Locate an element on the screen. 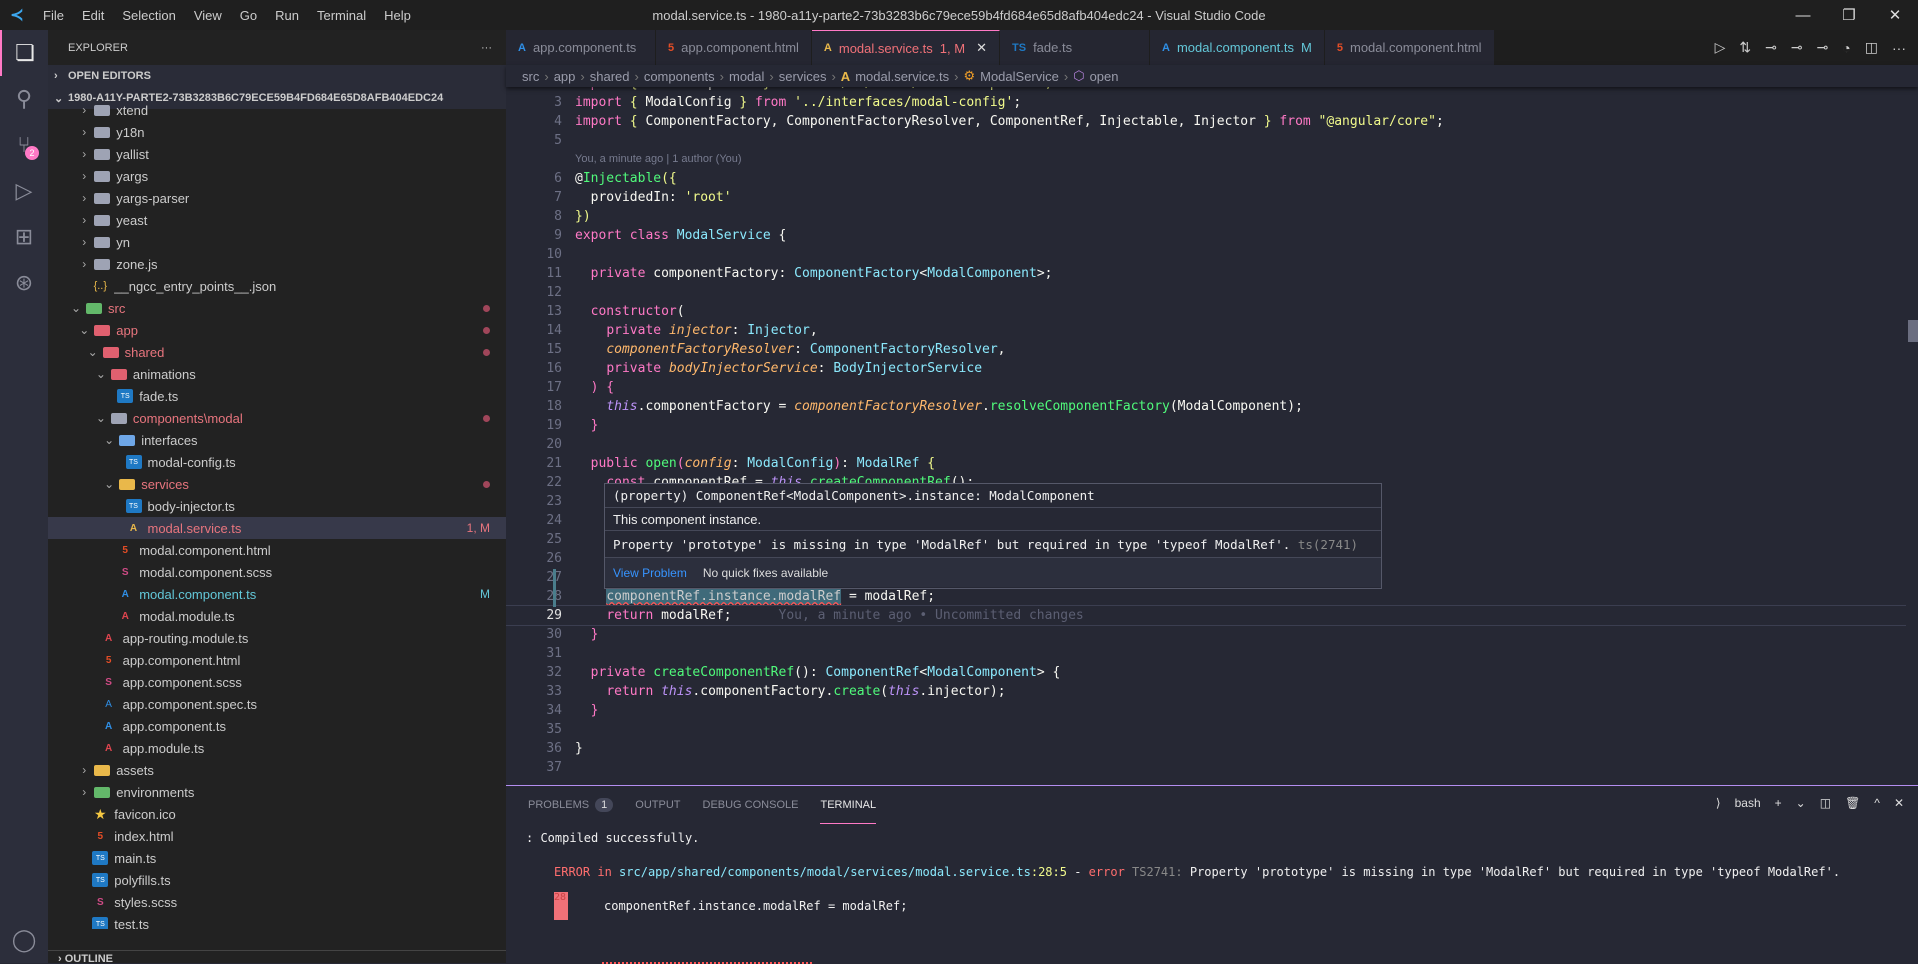 Image resolution: width=1918 pixels, height=964 pixels. panel-tab-problems: PROBLEMS 1 is located at coordinates (571, 805).